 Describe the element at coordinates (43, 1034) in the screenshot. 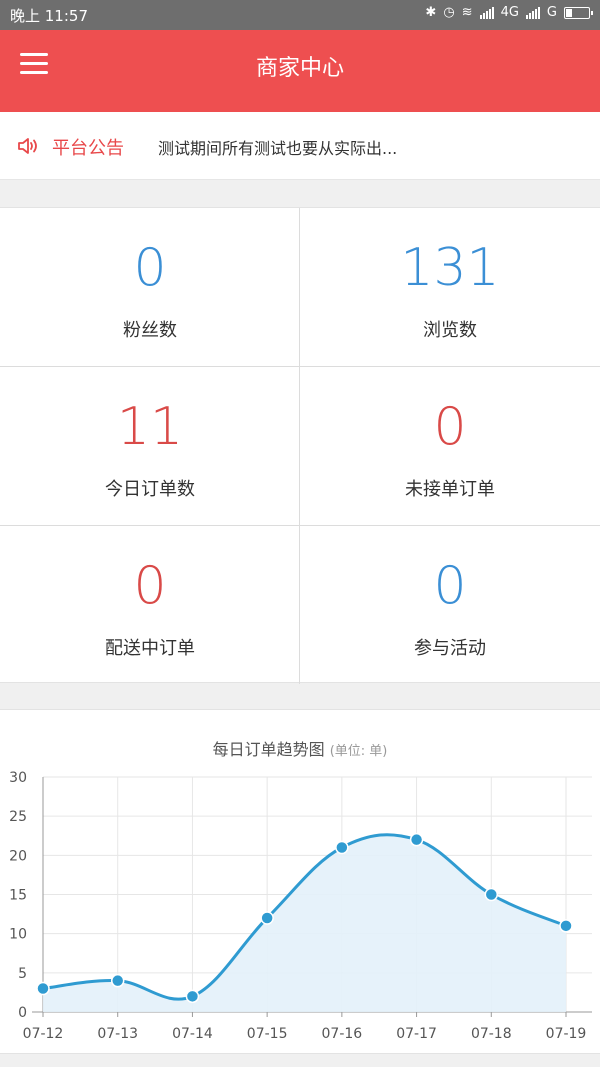

I see `x-tick-label: 07-12` at that location.